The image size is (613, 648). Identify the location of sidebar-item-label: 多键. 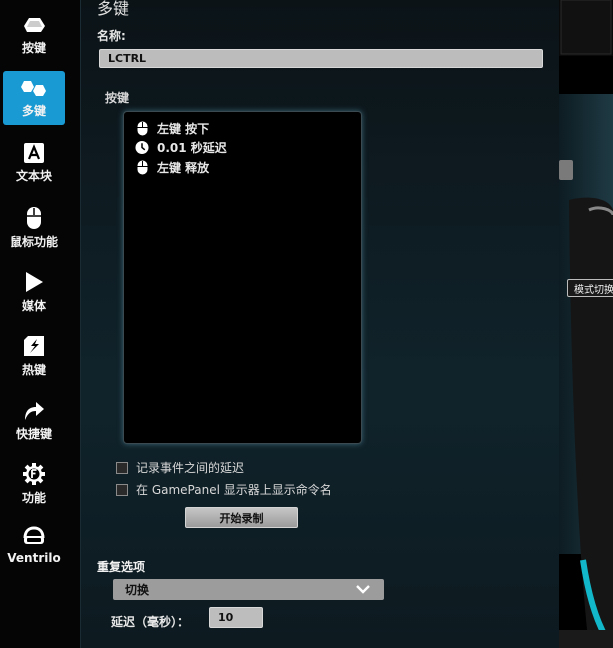
(33, 111).